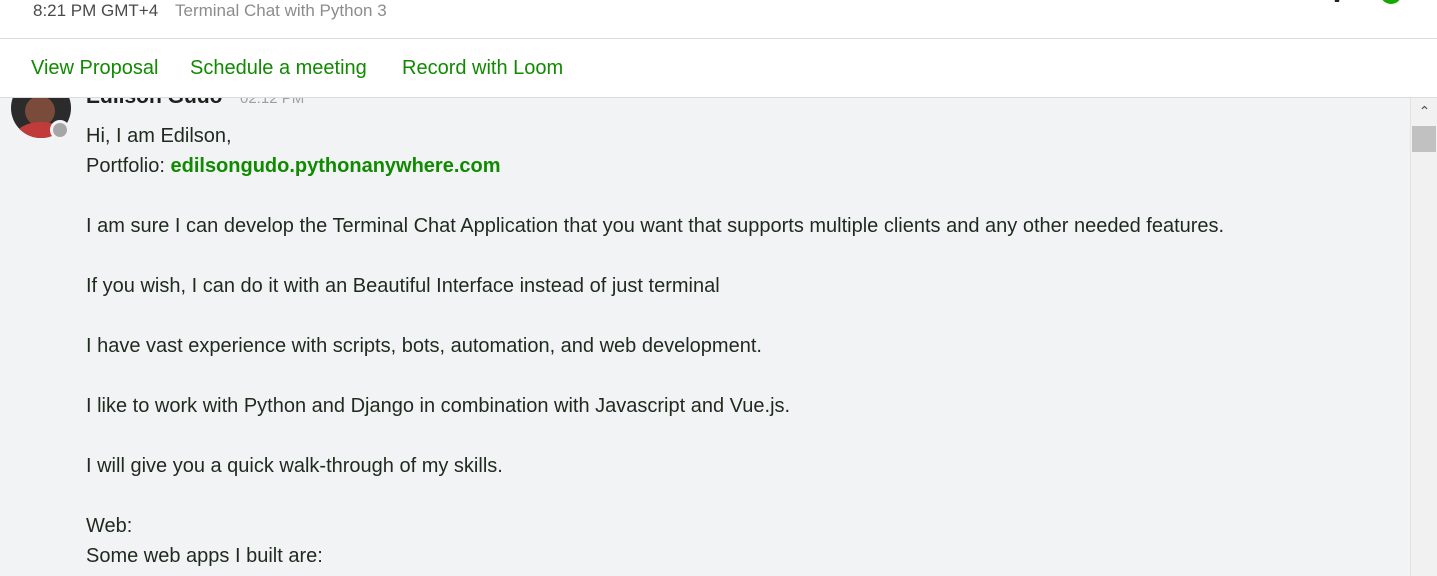 The height and width of the screenshot is (576, 1437). I want to click on message-paragraph: Some web apps I built are:, so click(204, 556).